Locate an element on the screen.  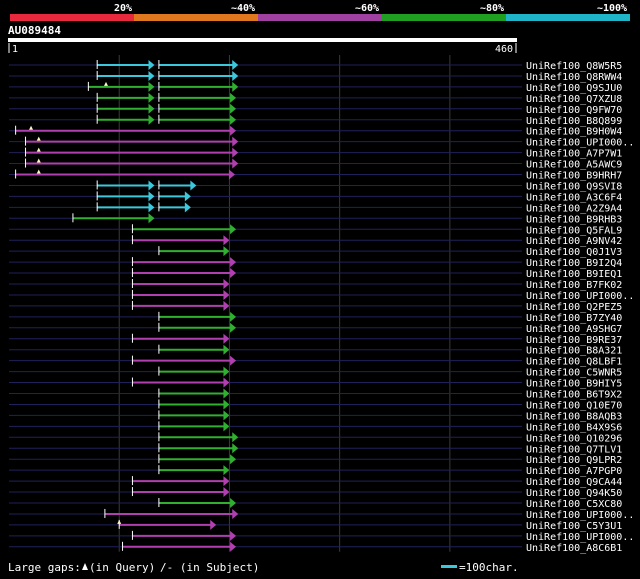
hit-row: UniRef100_Q9SJU0 is located at coordinates (315, 87).